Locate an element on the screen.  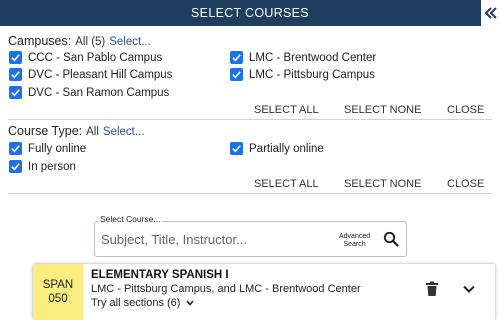
course-code-badge: SPAN 050 is located at coordinates (58, 292).